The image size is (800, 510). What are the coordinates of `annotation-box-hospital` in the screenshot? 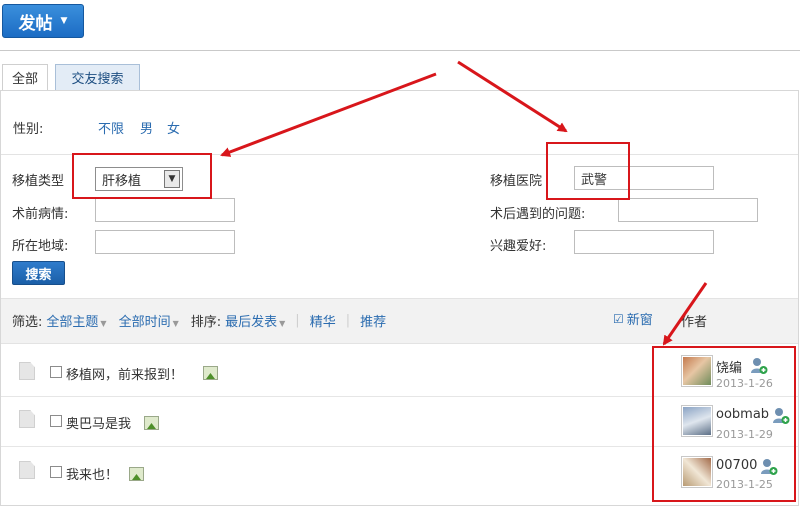 It's located at (588, 171).